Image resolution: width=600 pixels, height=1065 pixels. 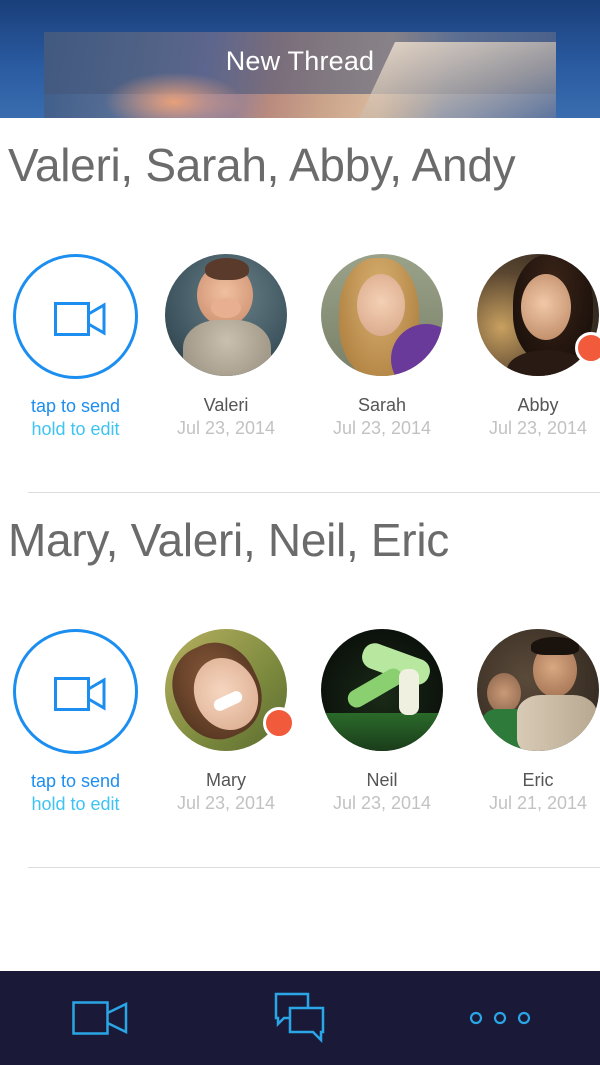 What do you see at coordinates (300, 61) in the screenshot?
I see `new-thread-button: New Thread` at bounding box center [300, 61].